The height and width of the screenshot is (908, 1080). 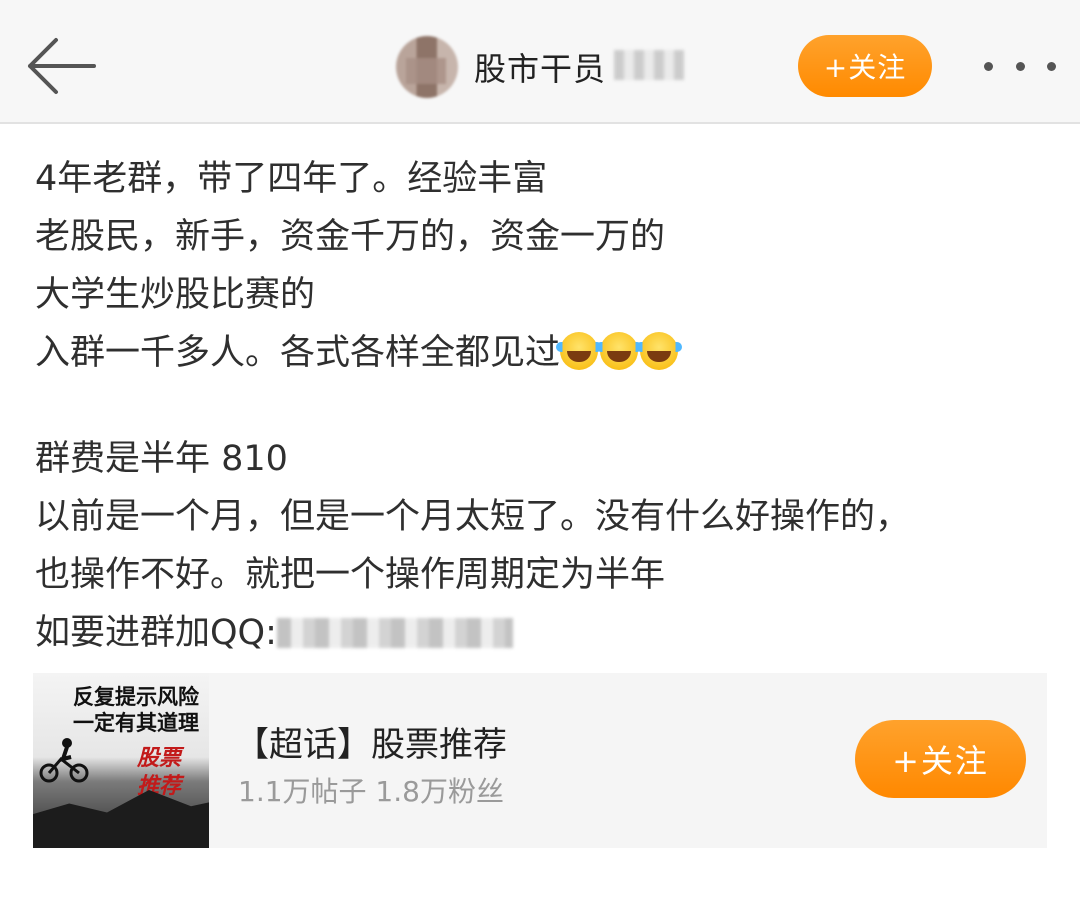 What do you see at coordinates (159, 772) in the screenshot?
I see `thumb-red-text: 股票推荐` at bounding box center [159, 772].